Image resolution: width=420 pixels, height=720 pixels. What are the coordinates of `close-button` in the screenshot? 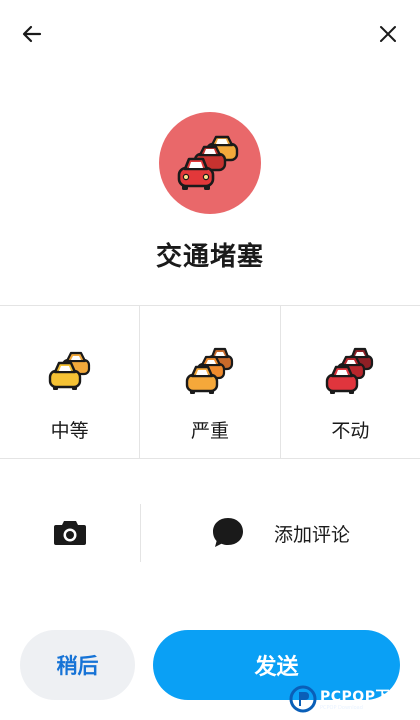 It's located at (388, 34).